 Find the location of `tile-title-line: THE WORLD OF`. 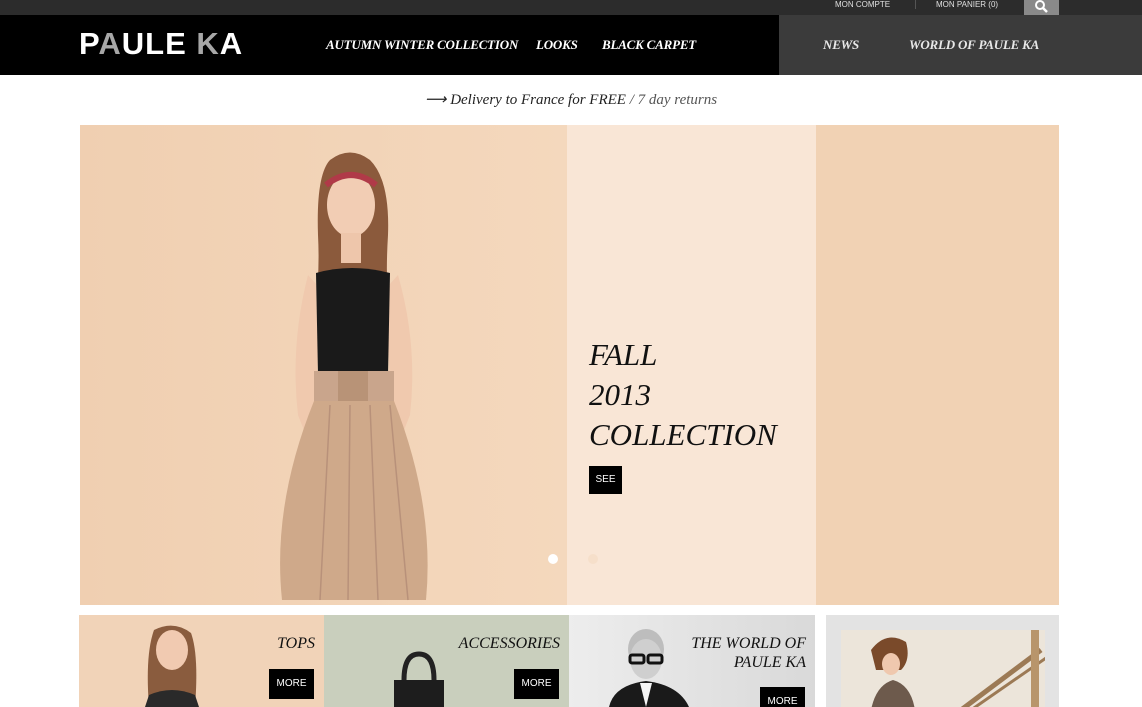

tile-title-line: THE WORLD OF is located at coordinates (748, 643).